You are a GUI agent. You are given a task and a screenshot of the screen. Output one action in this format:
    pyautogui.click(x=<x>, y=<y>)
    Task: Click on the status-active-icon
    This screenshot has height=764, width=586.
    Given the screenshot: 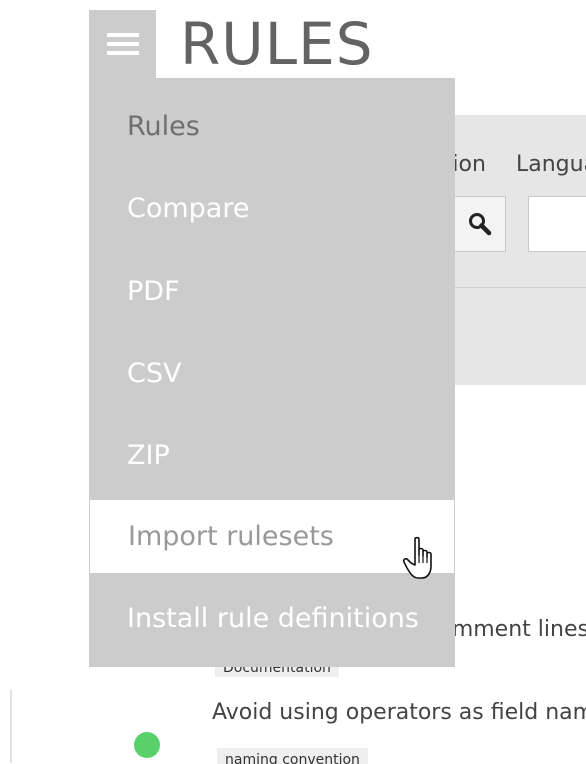 What is the action you would take?
    pyautogui.click(x=147, y=745)
    